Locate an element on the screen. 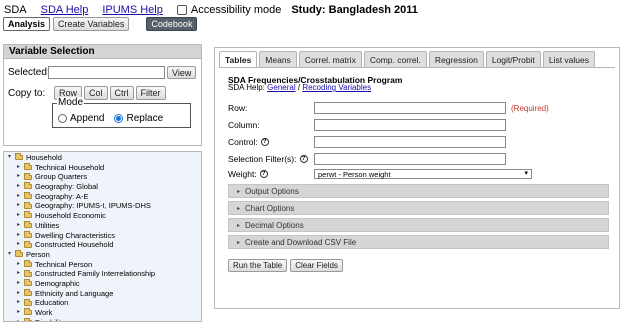 The width and height of the screenshot is (624, 327). tree-item: ▸ Dwelling Characteristics is located at coordinates (102, 236).